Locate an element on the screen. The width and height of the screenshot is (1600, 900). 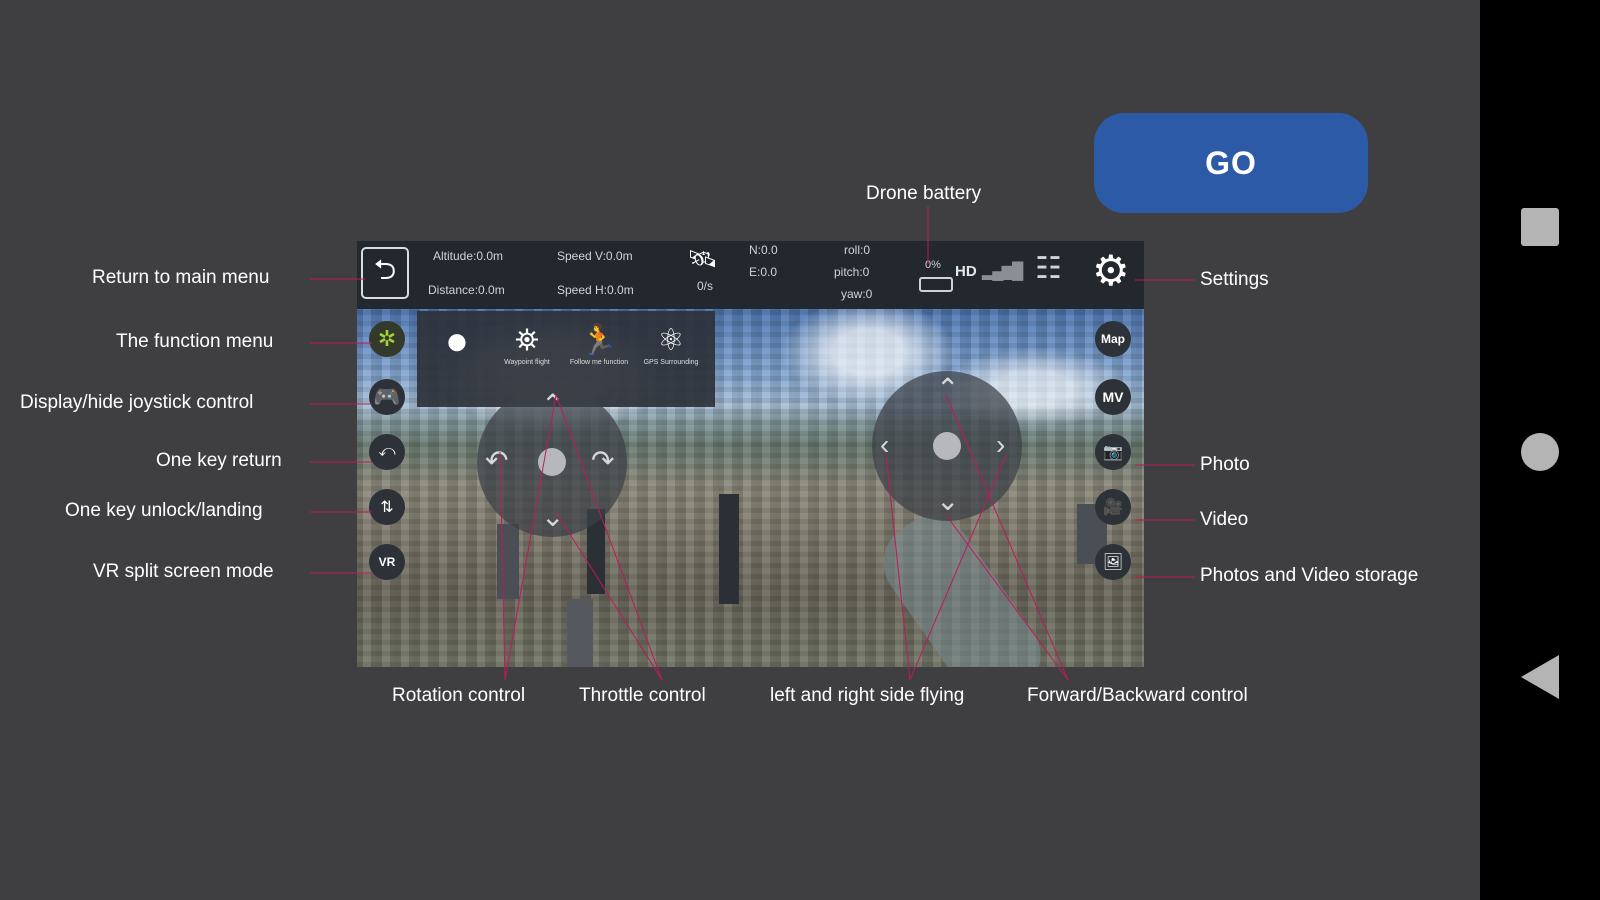
orbit-caption: GPS Surrounding is located at coordinates (671, 362).